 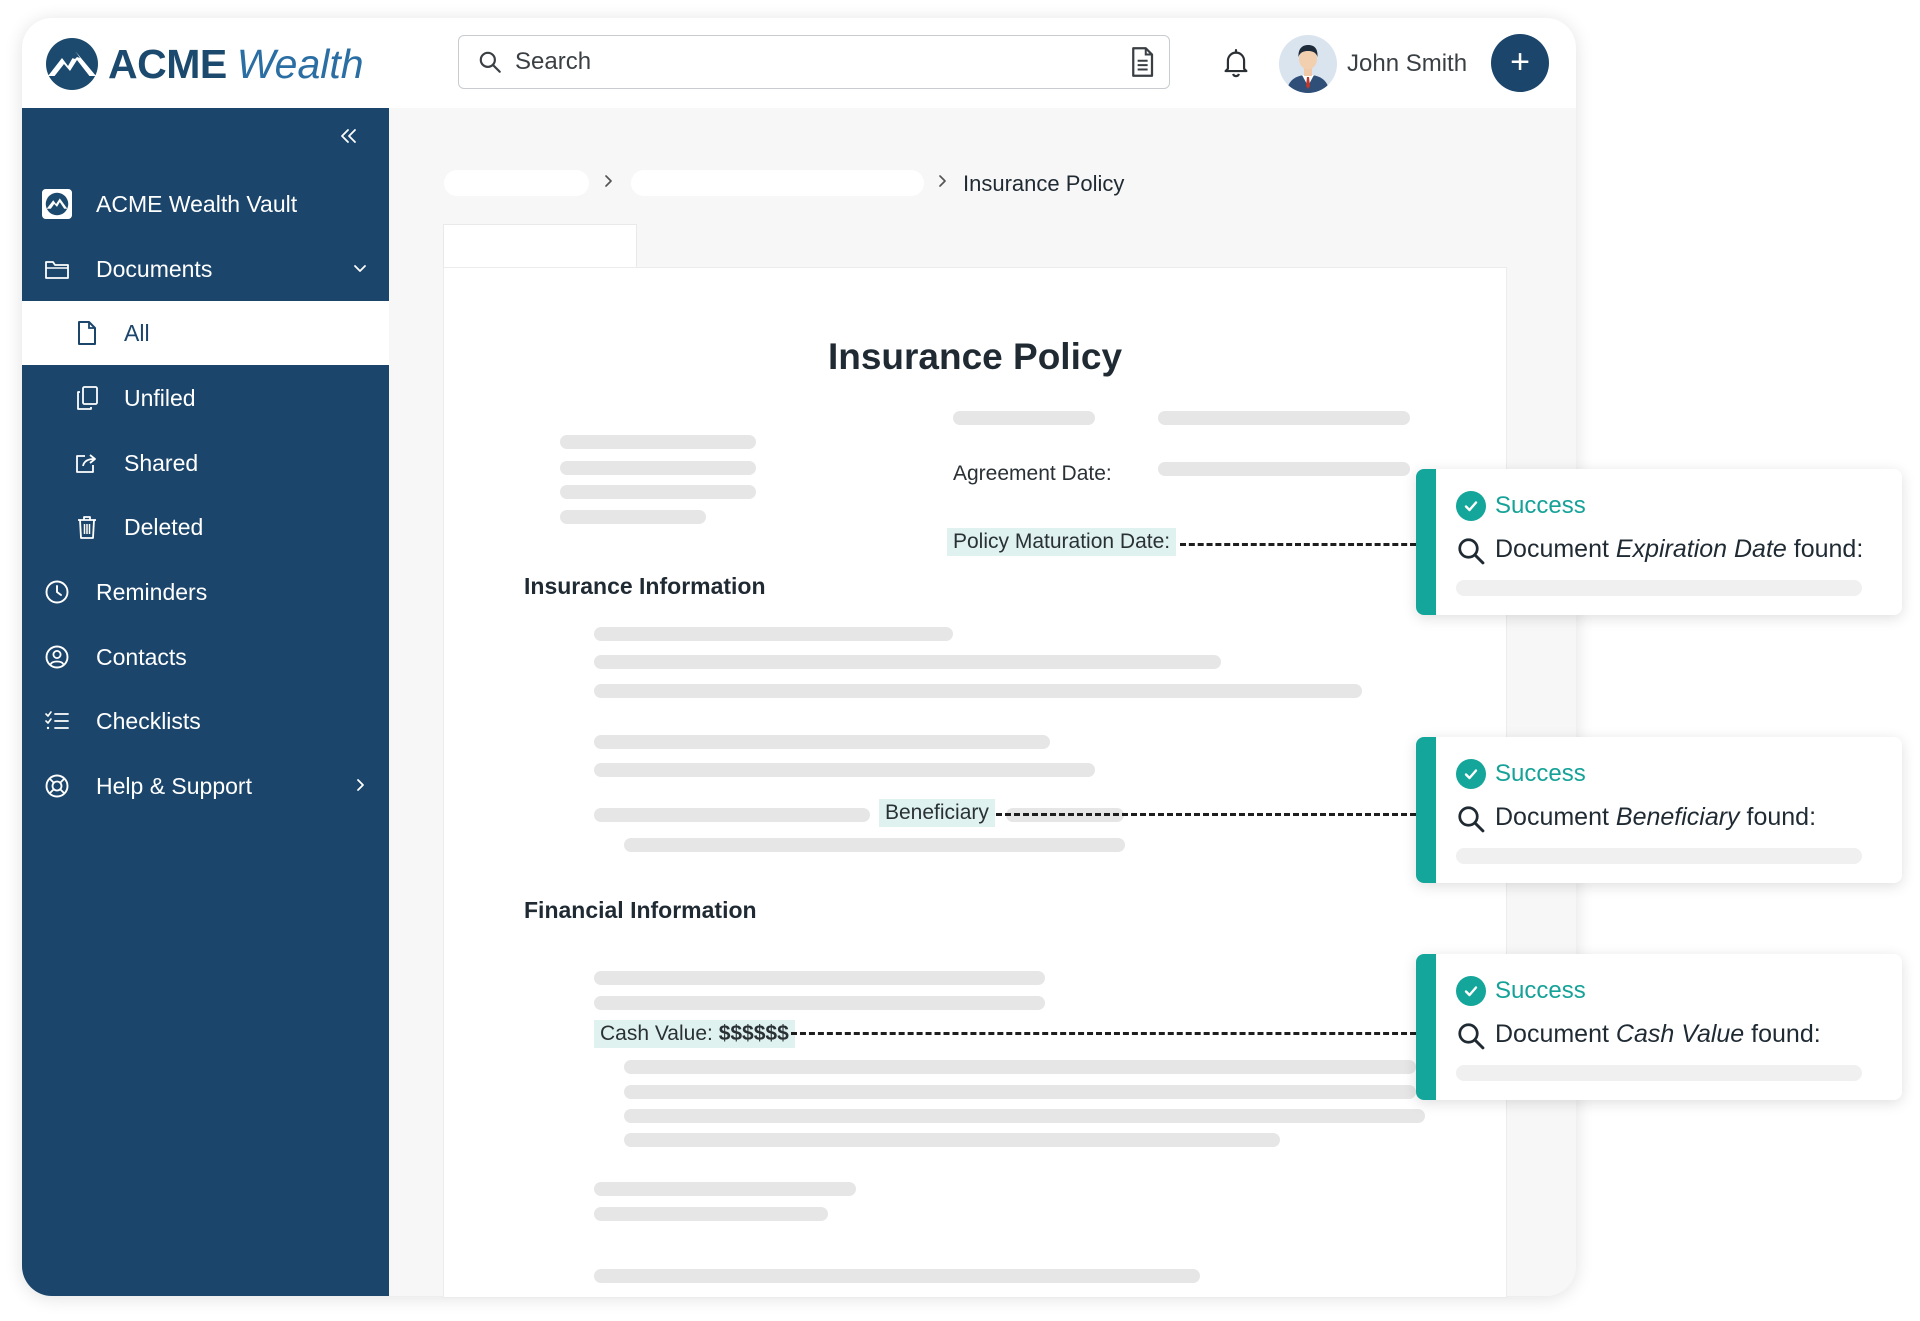 I want to click on sidebar-item-label: Checklists, so click(x=148, y=720).